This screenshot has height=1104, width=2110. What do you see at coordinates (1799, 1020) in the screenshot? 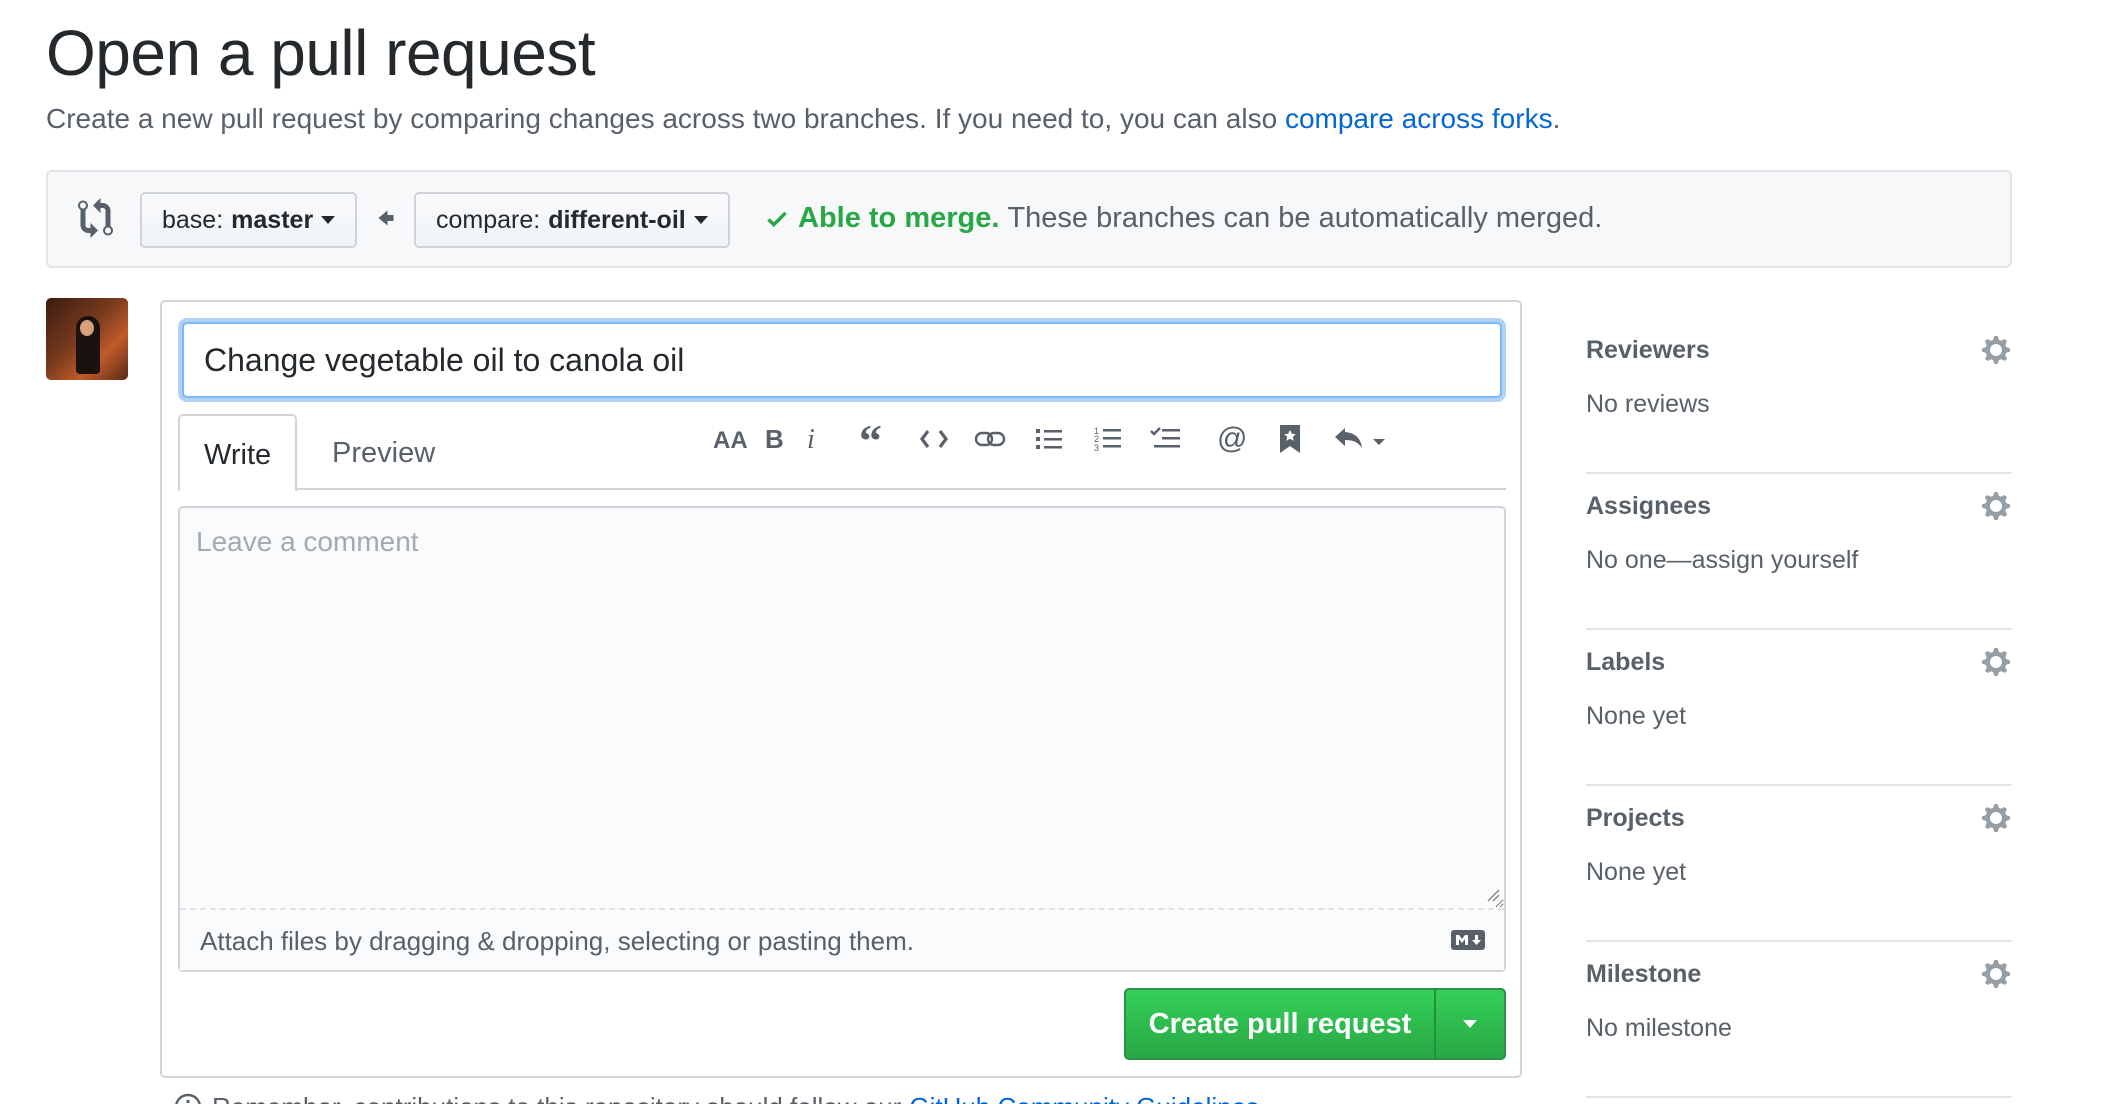
I see `sidebar-milestone: Milestone No milestone` at bounding box center [1799, 1020].